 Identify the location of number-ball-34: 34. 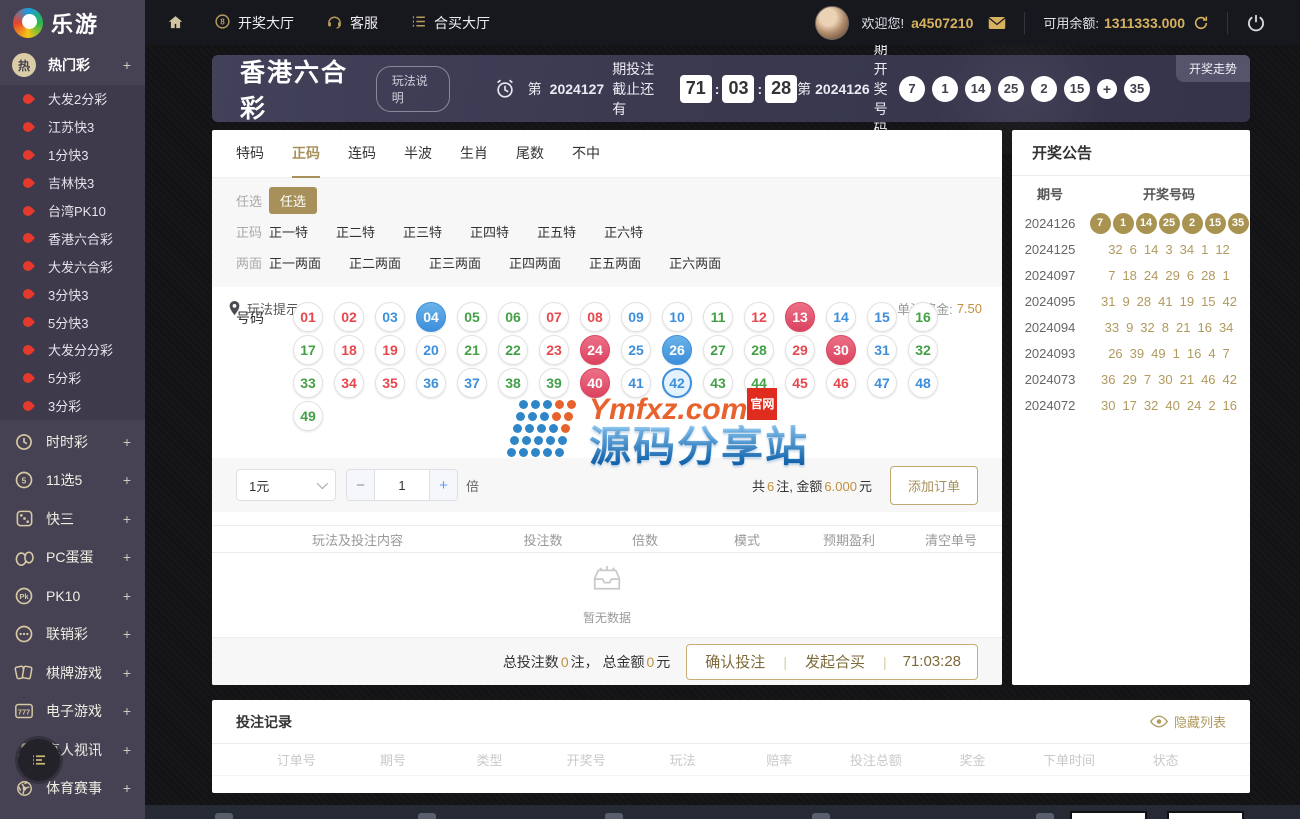
(349, 383).